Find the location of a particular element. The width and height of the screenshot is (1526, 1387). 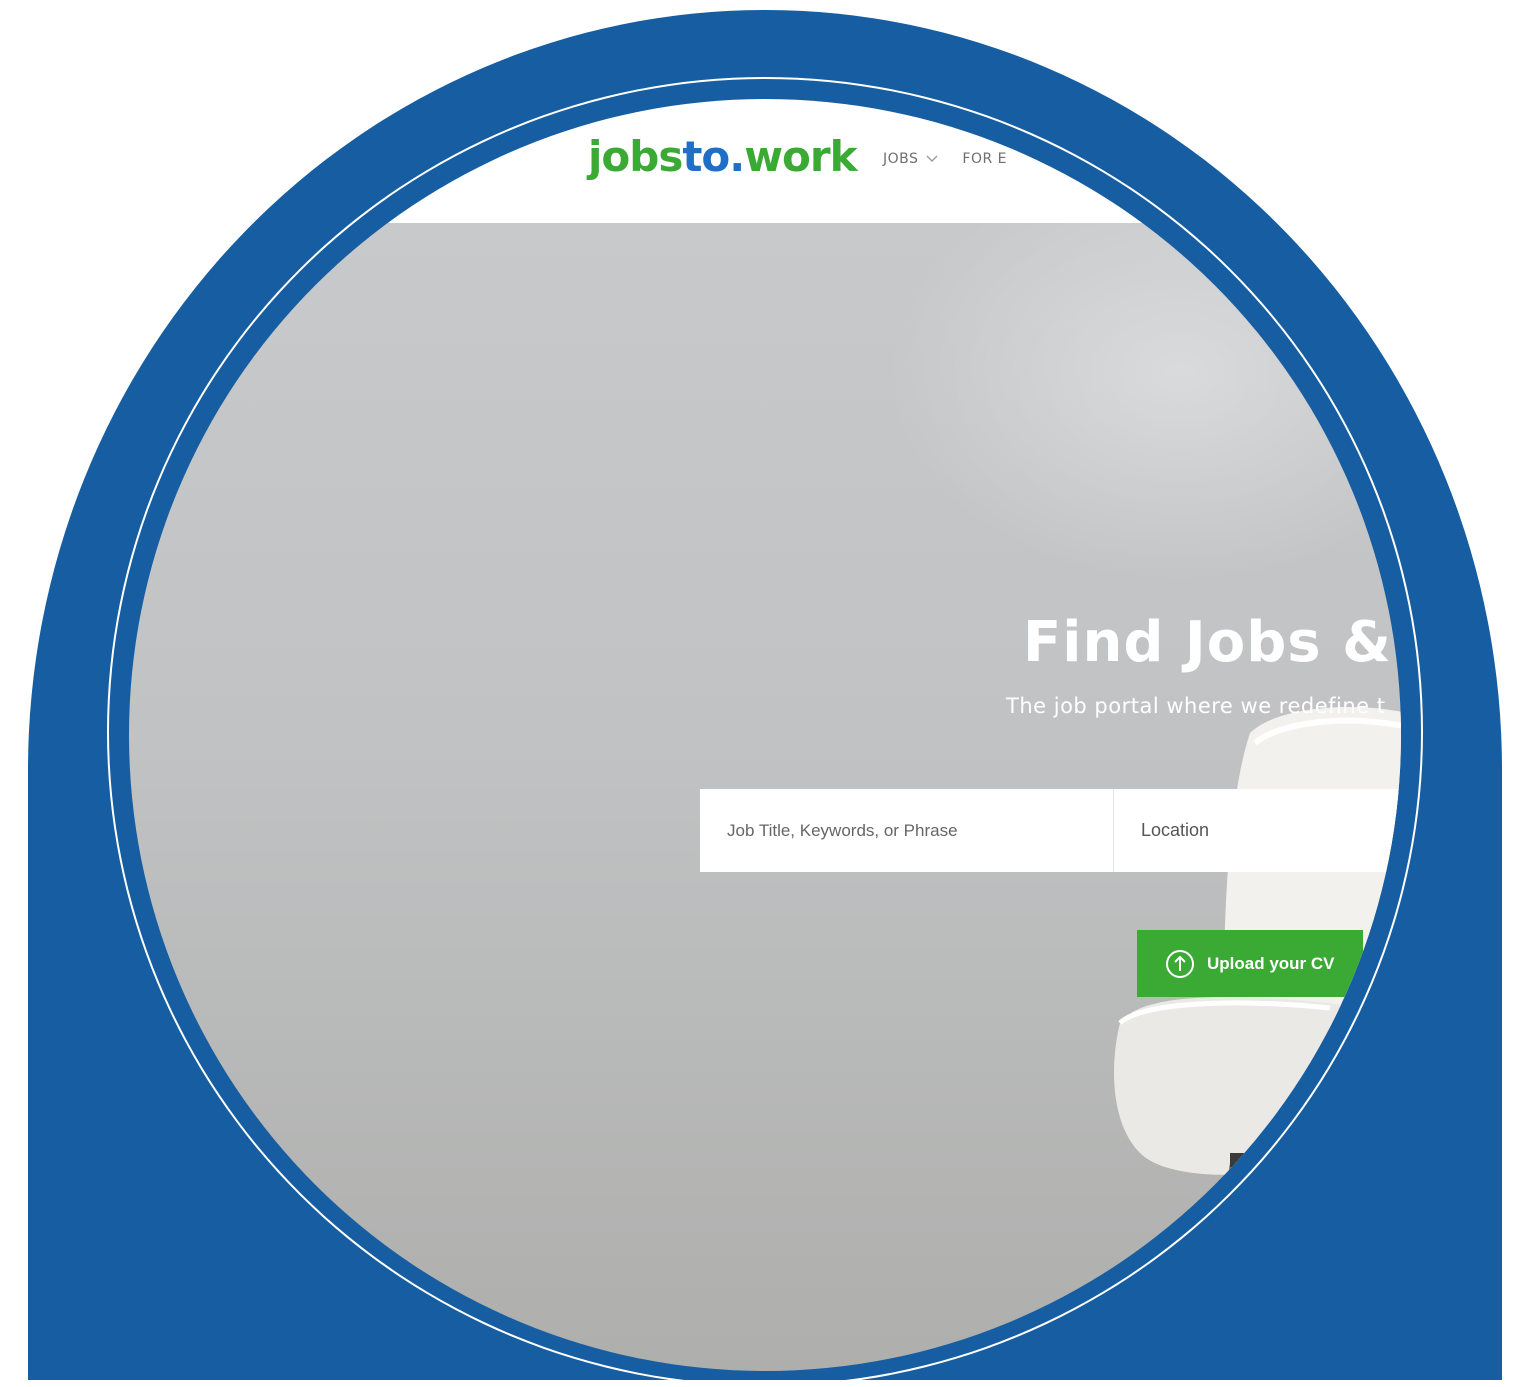

nav-item-for-employers: FOR E is located at coordinates (984, 159).